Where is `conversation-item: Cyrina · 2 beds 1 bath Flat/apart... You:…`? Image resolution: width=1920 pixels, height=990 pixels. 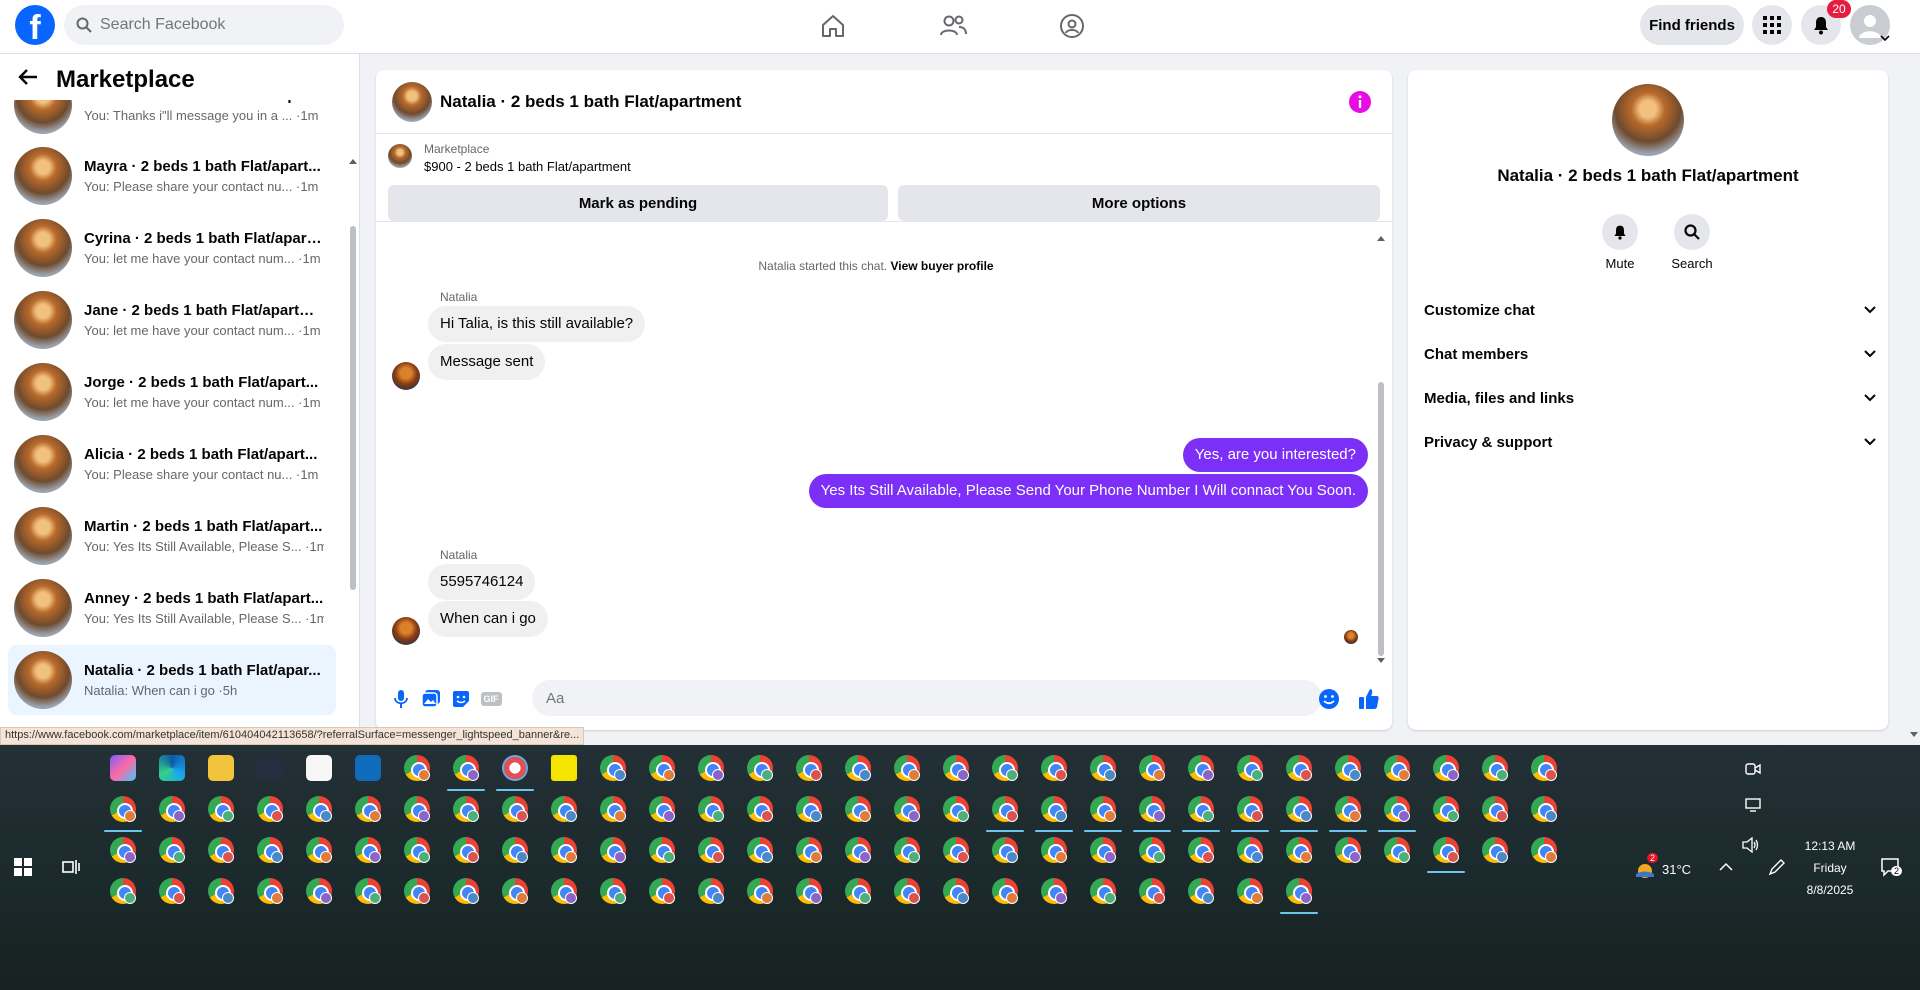 conversation-item: Cyrina · 2 beds 1 bath Flat/apart... You:… is located at coordinates (172, 248).